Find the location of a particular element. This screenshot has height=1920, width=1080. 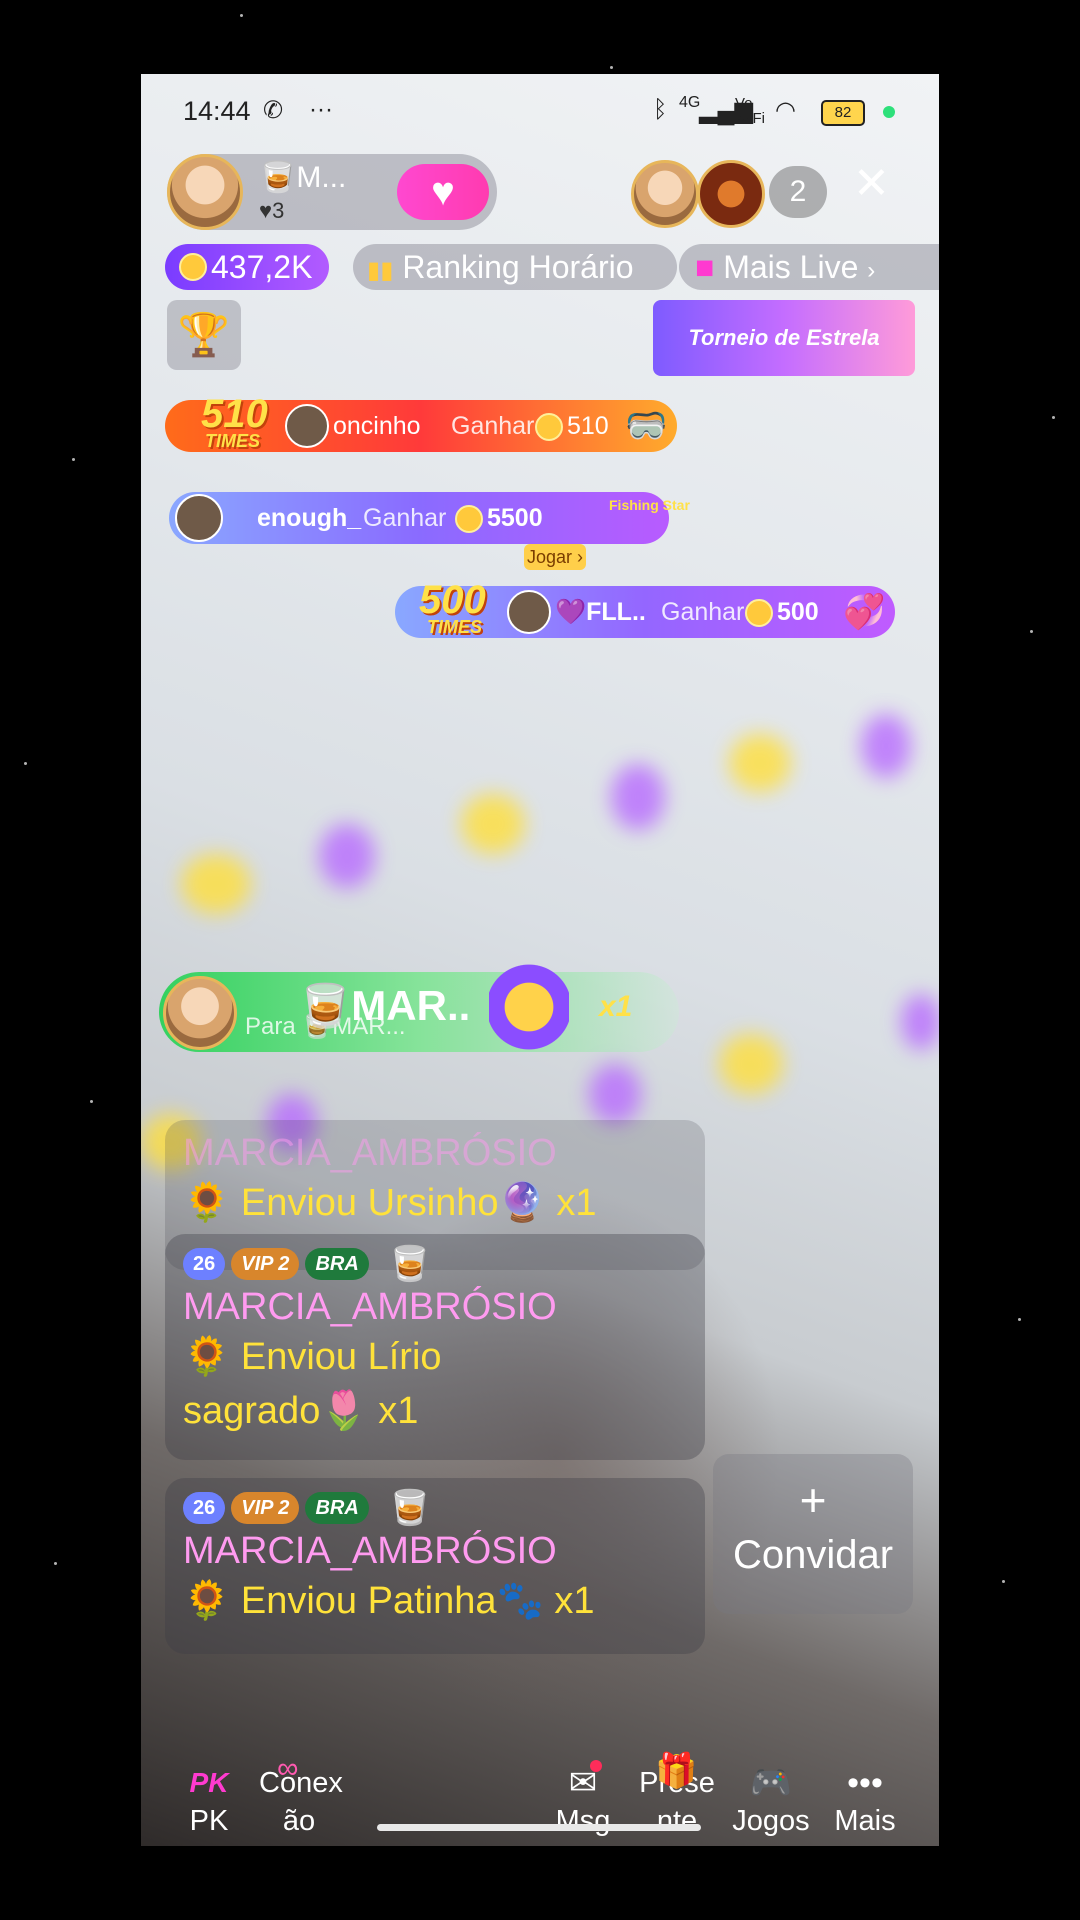

nav-label: PK is located at coordinates (209, 1821).